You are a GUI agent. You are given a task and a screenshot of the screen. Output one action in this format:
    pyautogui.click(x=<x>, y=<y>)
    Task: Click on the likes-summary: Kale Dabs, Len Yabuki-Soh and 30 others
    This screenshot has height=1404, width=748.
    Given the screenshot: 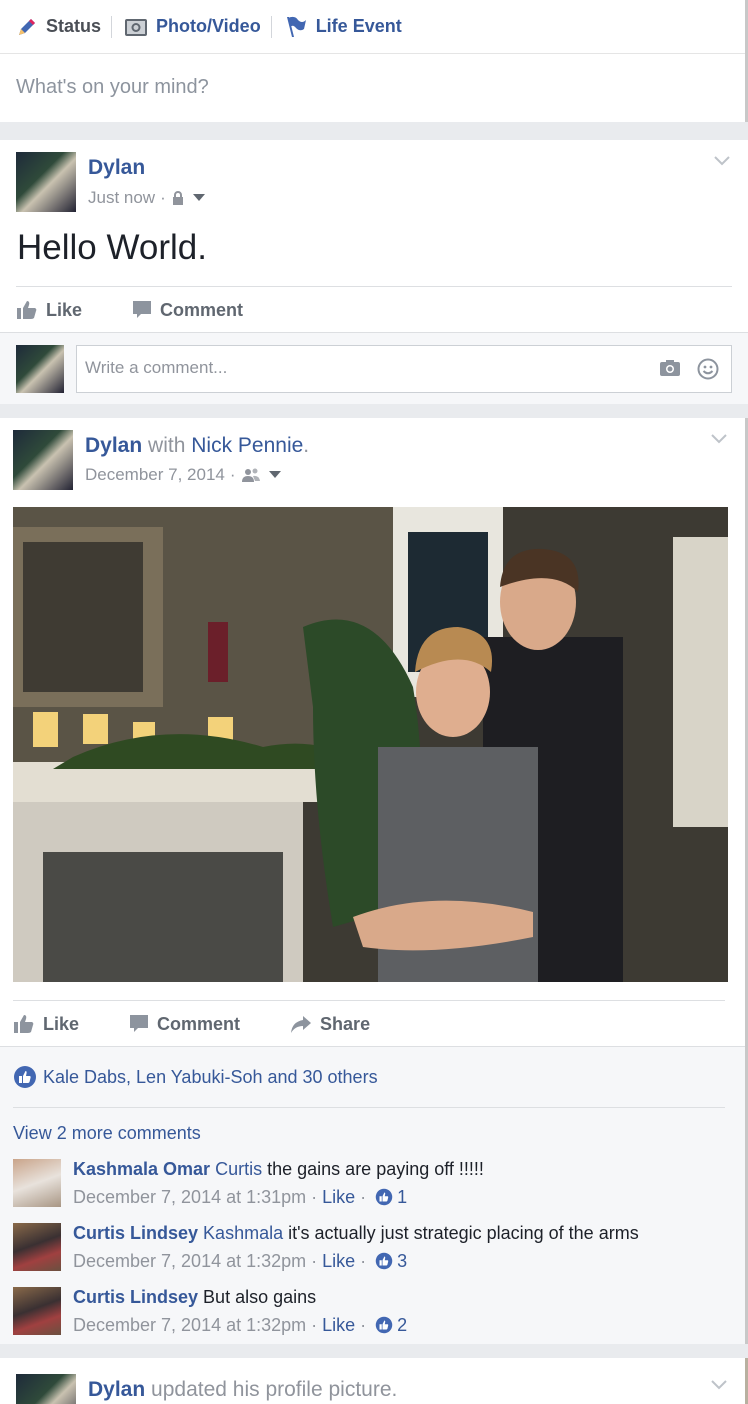 What is the action you would take?
    pyautogui.click(x=195, y=1077)
    